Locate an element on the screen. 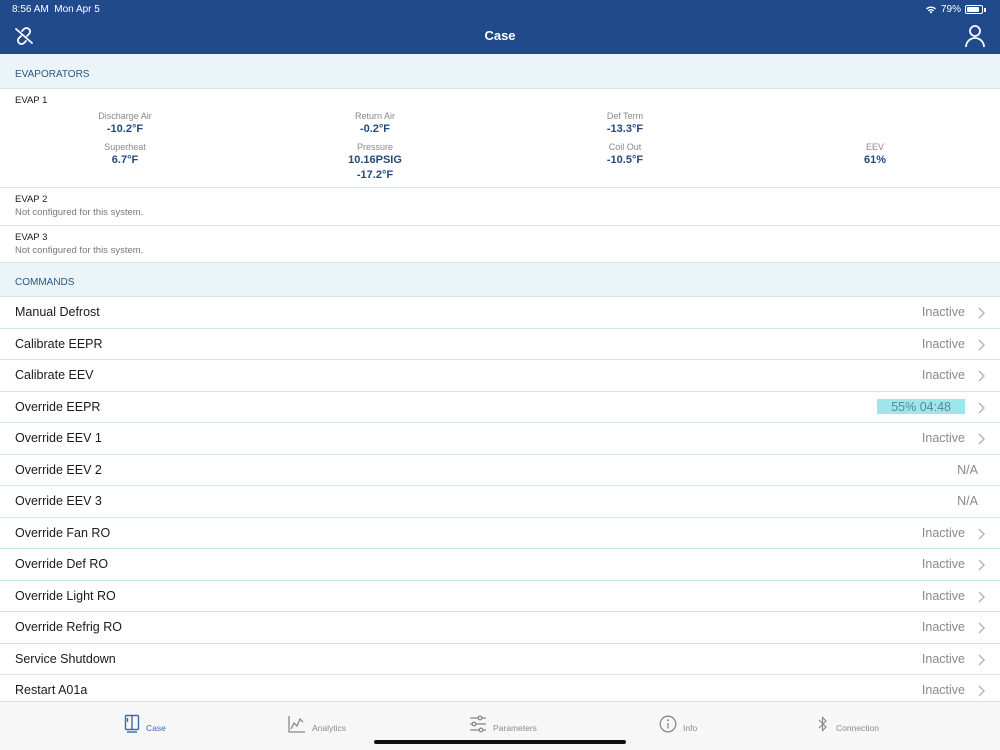  command-row: Override EEPR 55% 04:48 is located at coordinates (500, 407).